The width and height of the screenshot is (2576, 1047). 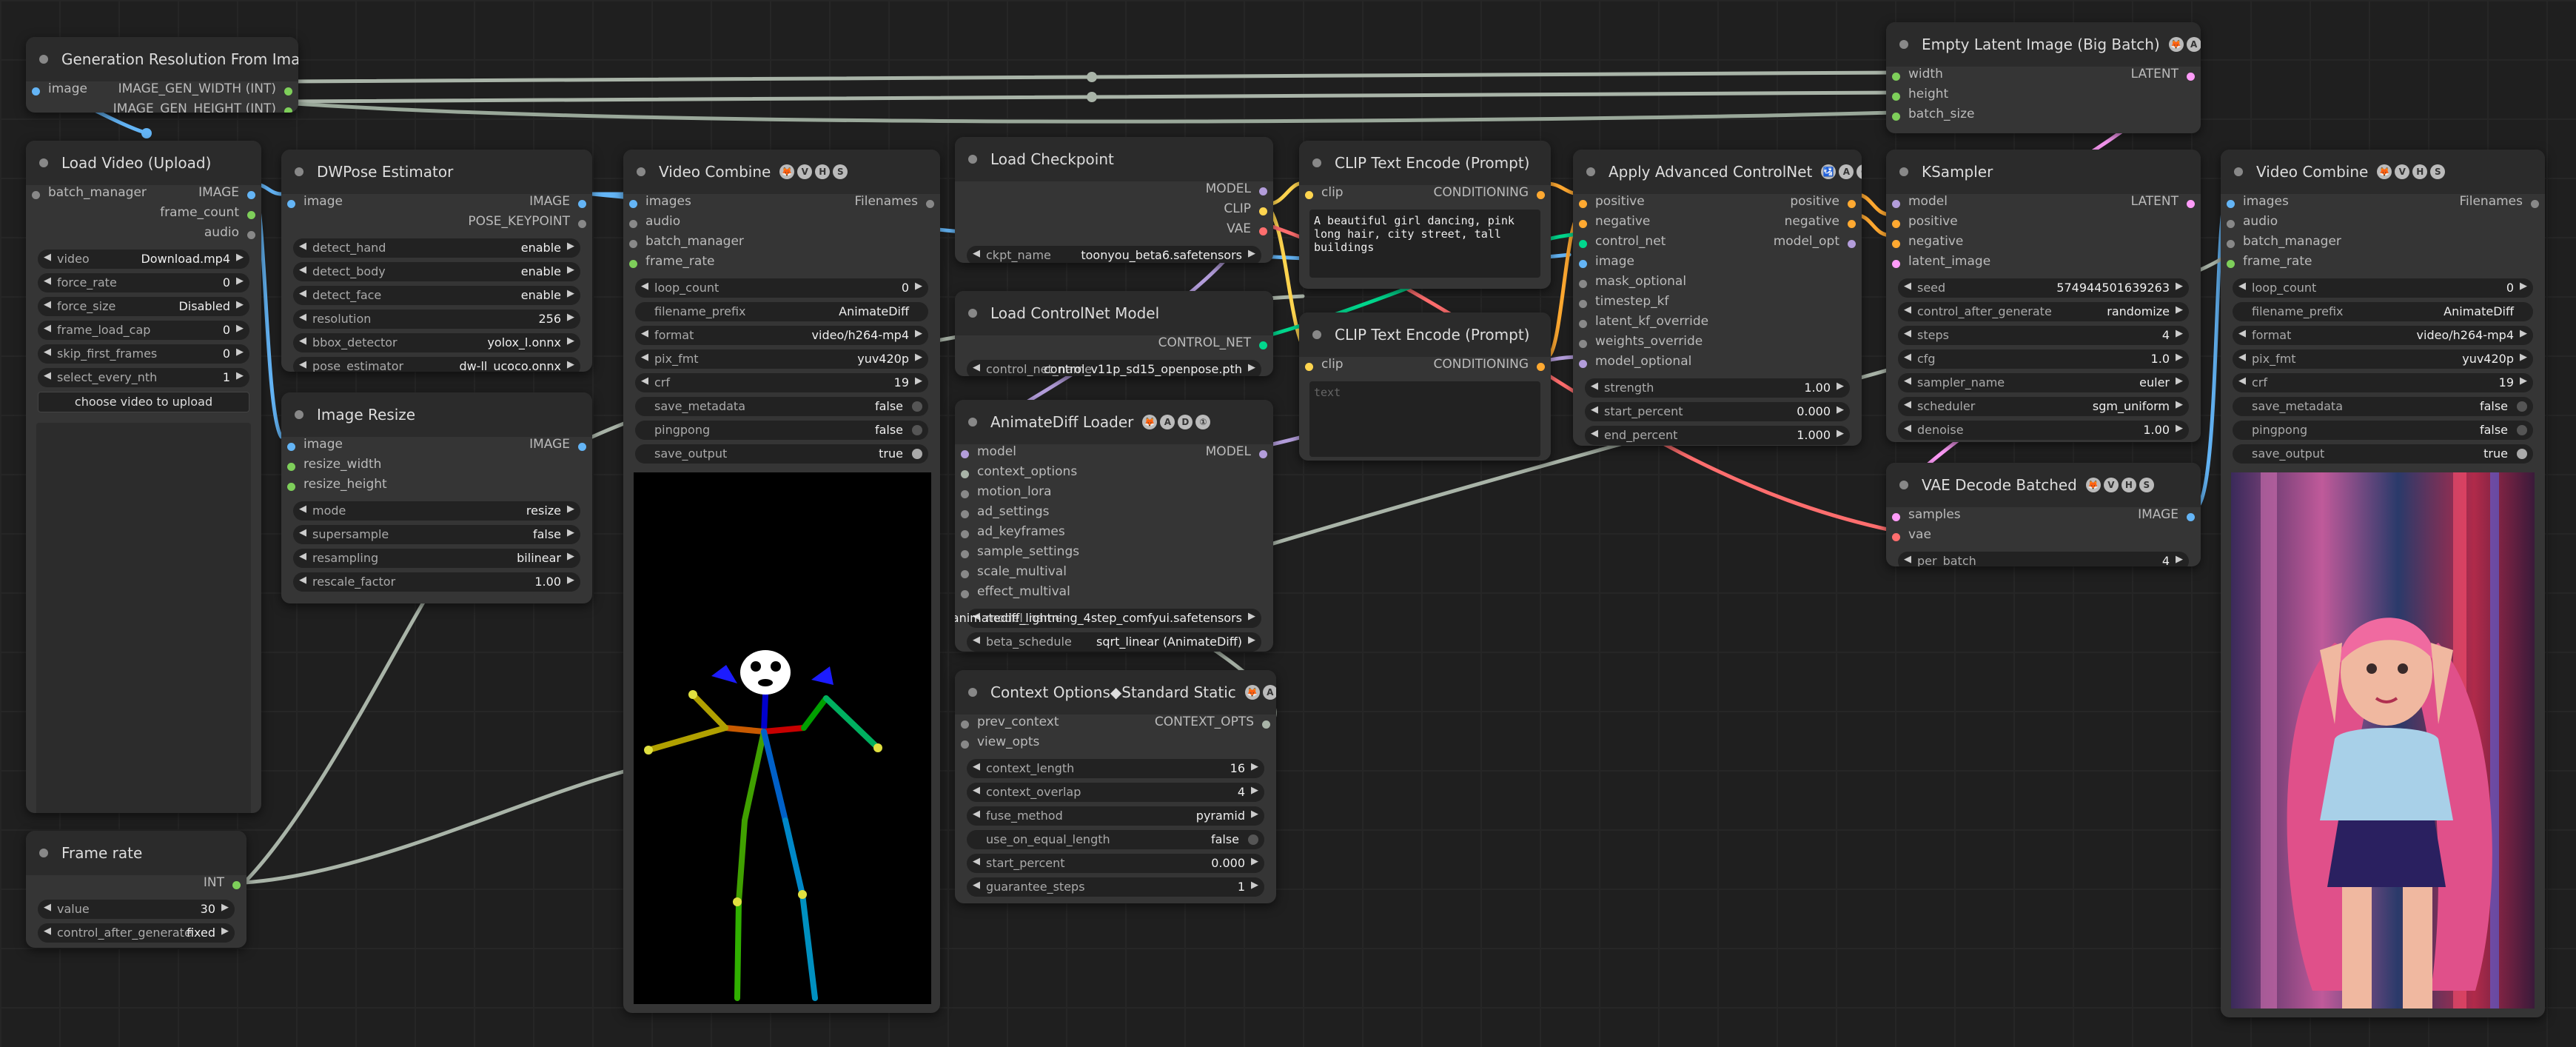 I want to click on toggle-use-on-equal-length: use_on_equal_length false, so click(x=1115, y=839).